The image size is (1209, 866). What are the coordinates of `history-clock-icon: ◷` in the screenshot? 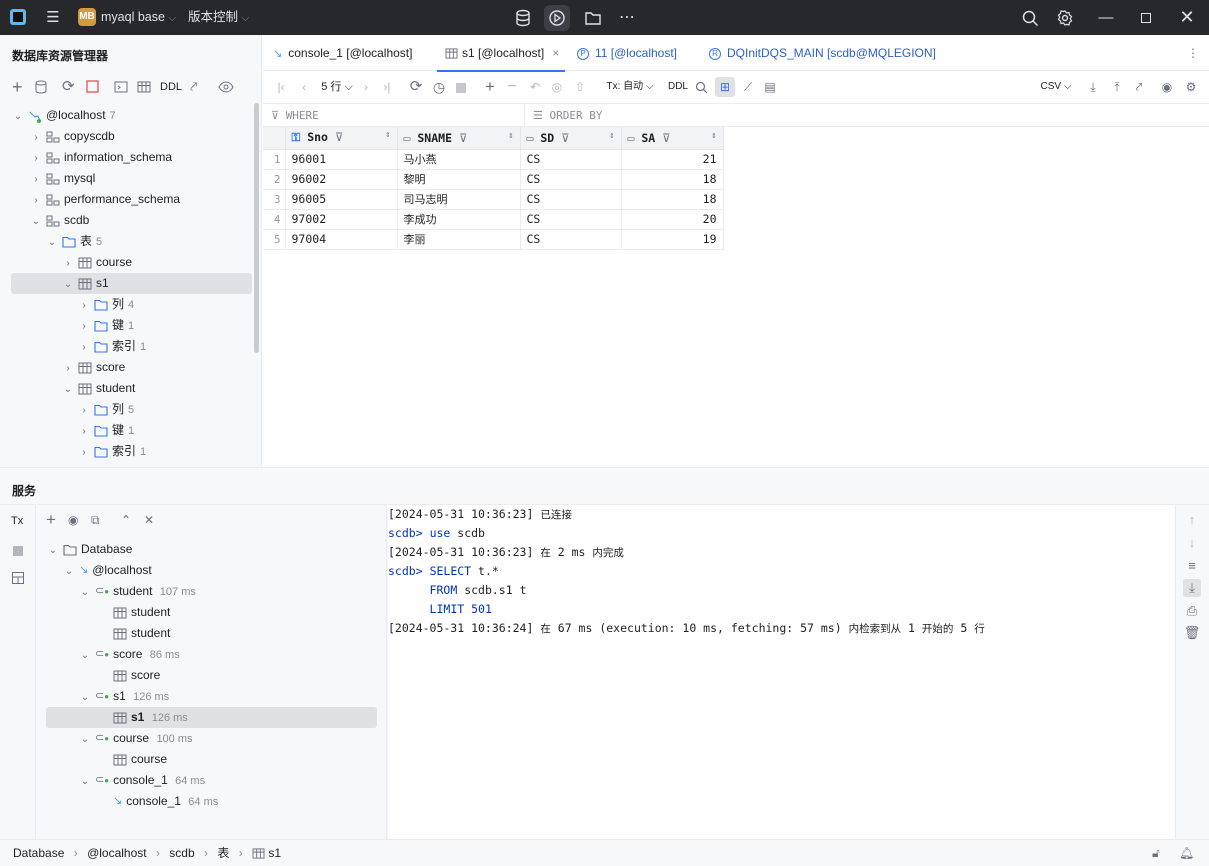 It's located at (439, 87).